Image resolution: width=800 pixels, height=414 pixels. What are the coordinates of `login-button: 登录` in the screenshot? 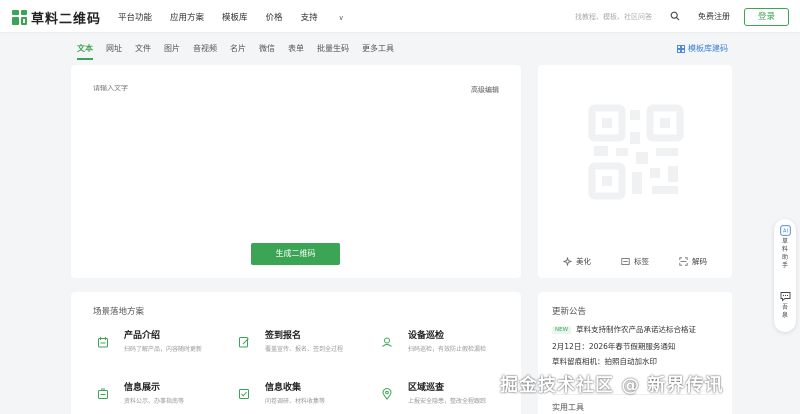 It's located at (766, 17).